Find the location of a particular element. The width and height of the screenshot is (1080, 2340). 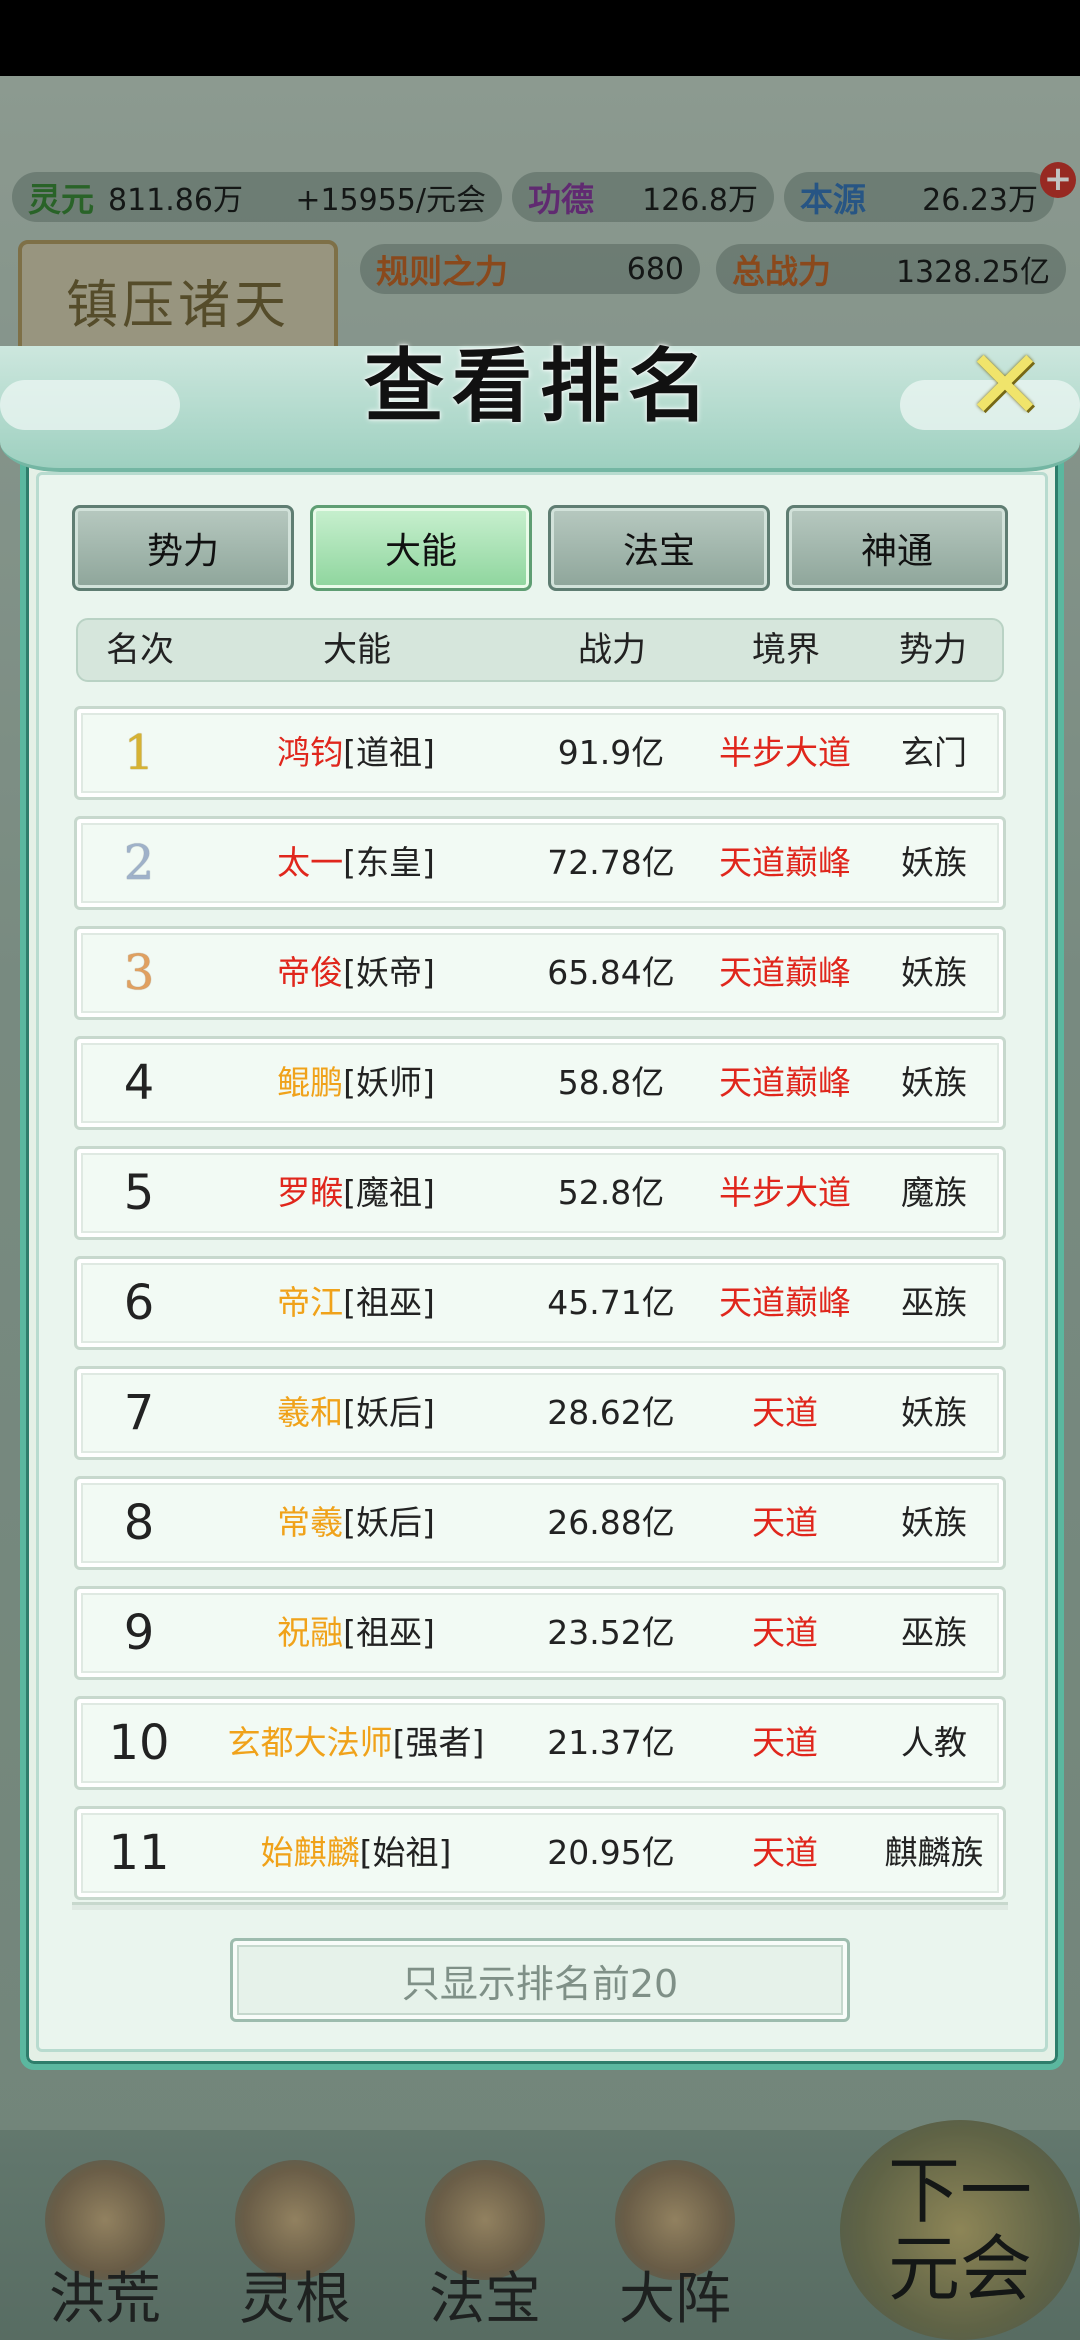

daneng-title: [祖巫] is located at coordinates (389, 1632).